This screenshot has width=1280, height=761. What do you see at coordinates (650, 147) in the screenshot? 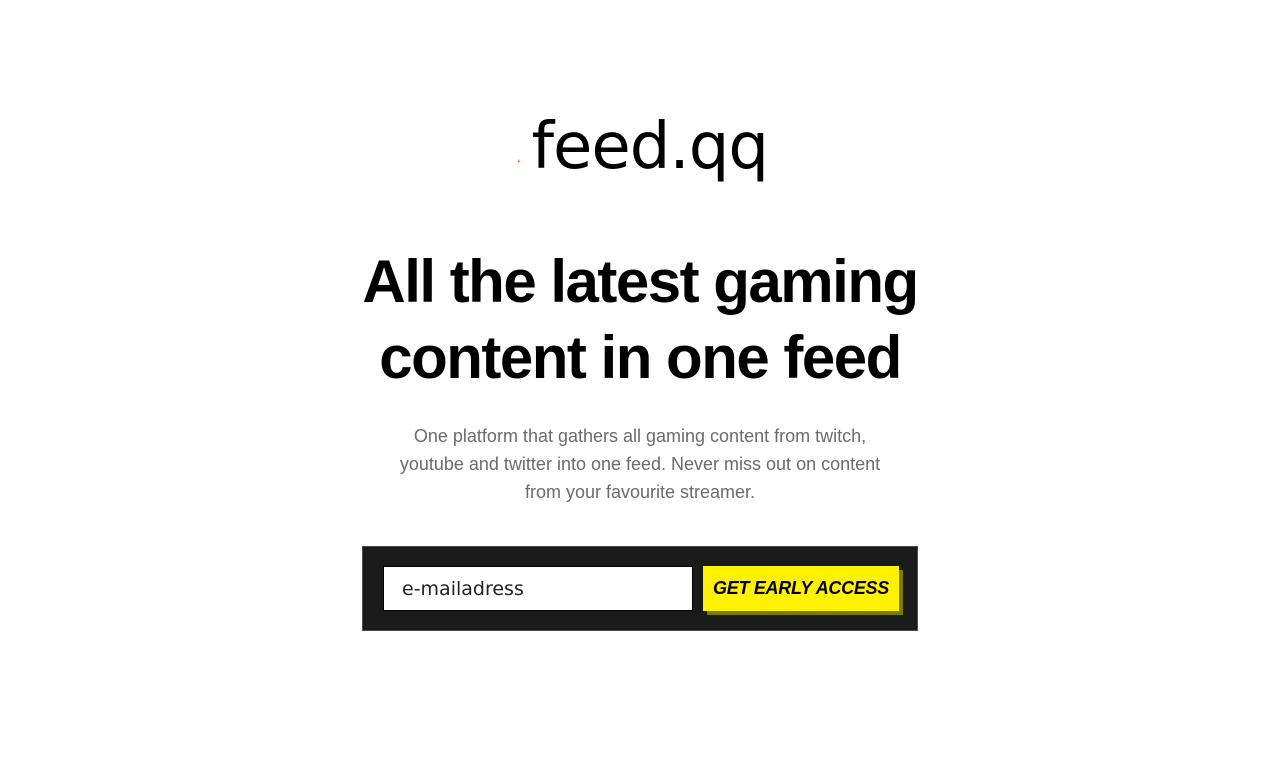
I see `brand-name: feed.qq` at bounding box center [650, 147].